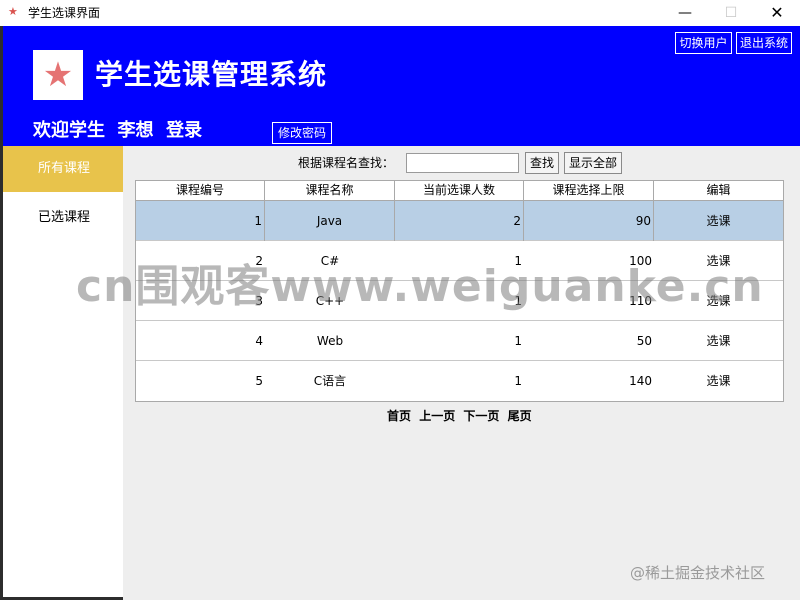 The height and width of the screenshot is (600, 800). What do you see at coordinates (302, 133) in the screenshot?
I see `change-password-button: 修改密码` at bounding box center [302, 133].